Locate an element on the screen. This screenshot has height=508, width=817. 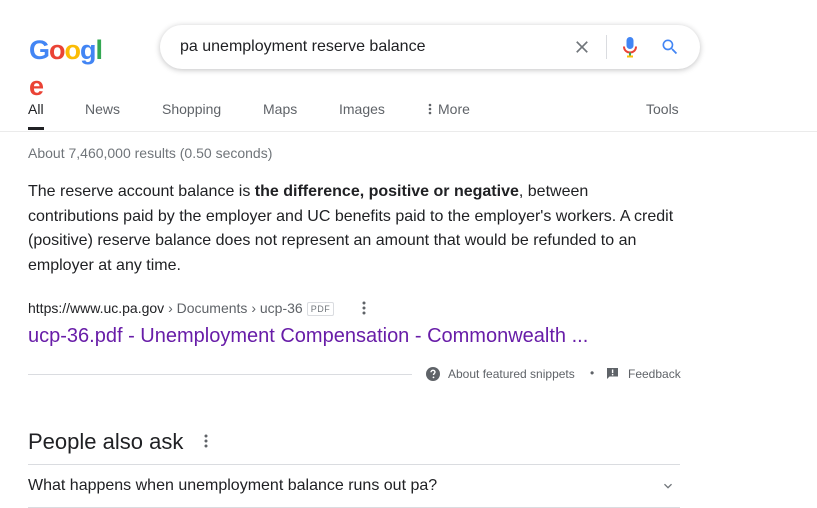
pdf-badge: PDF is located at coordinates (320, 309).